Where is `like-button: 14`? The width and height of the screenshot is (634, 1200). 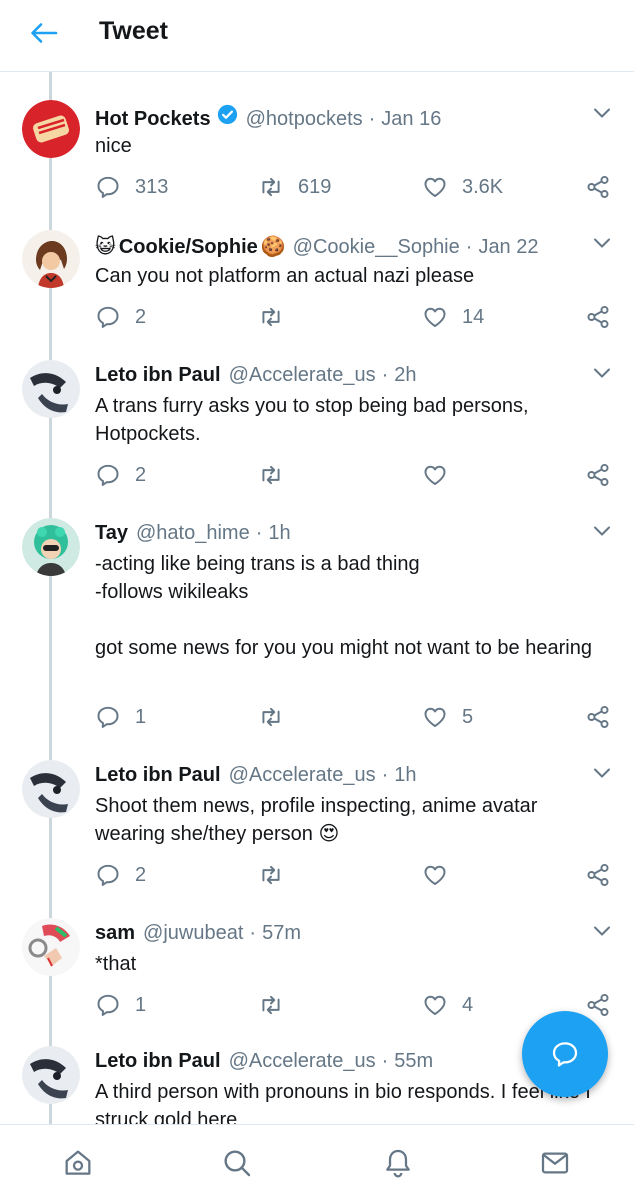 like-button: 14 is located at coordinates (453, 317).